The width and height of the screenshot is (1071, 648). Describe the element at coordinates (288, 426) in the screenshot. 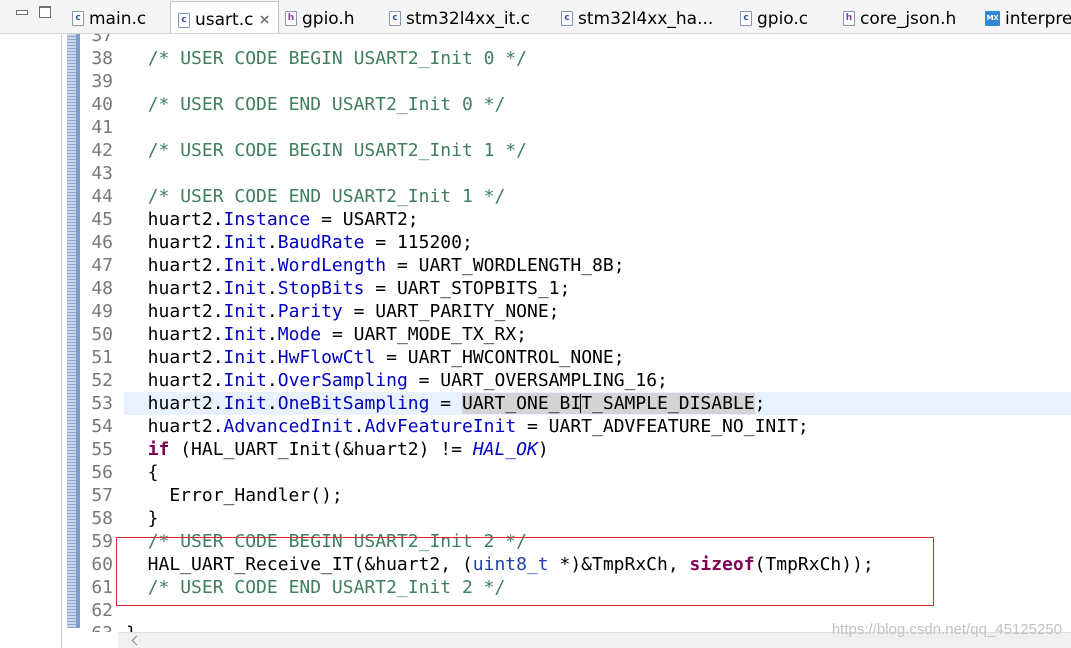

I see `code-token-field: AdvancedInit` at that location.